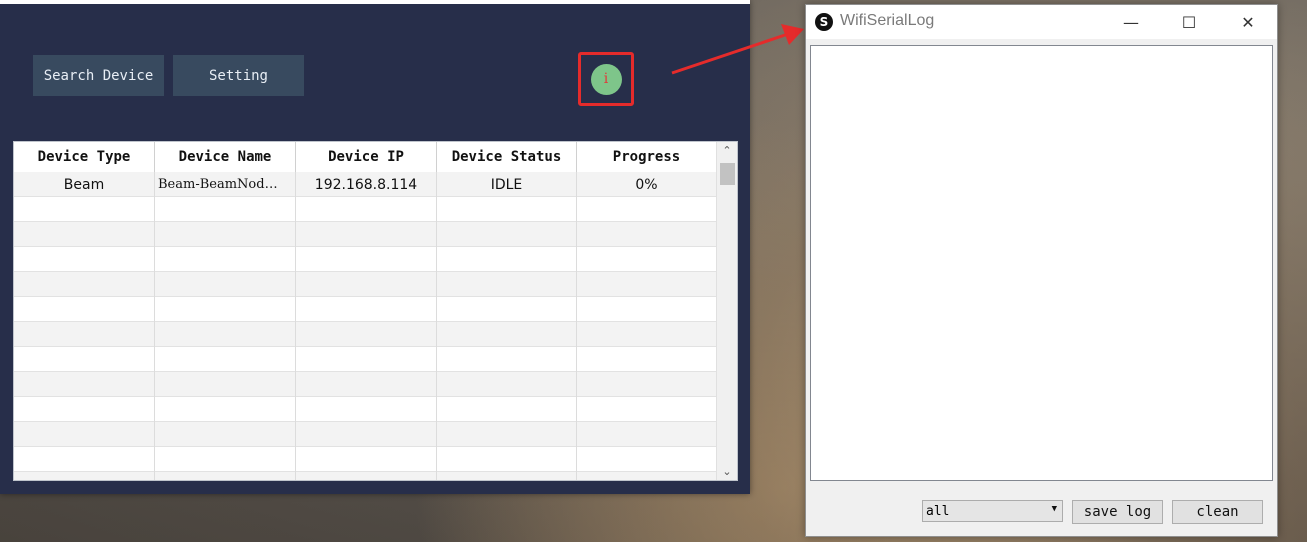  What do you see at coordinates (647, 157) in the screenshot?
I see `header-progress: Progress` at bounding box center [647, 157].